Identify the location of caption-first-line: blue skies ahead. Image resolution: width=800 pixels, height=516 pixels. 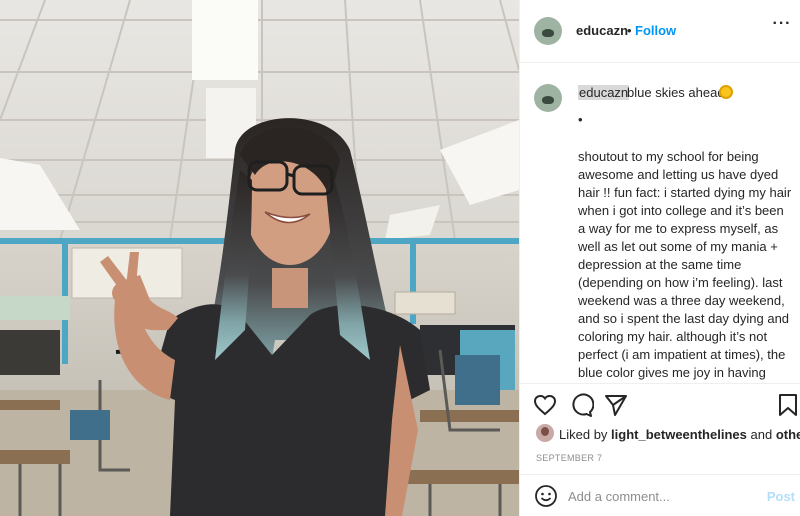
(676, 92).